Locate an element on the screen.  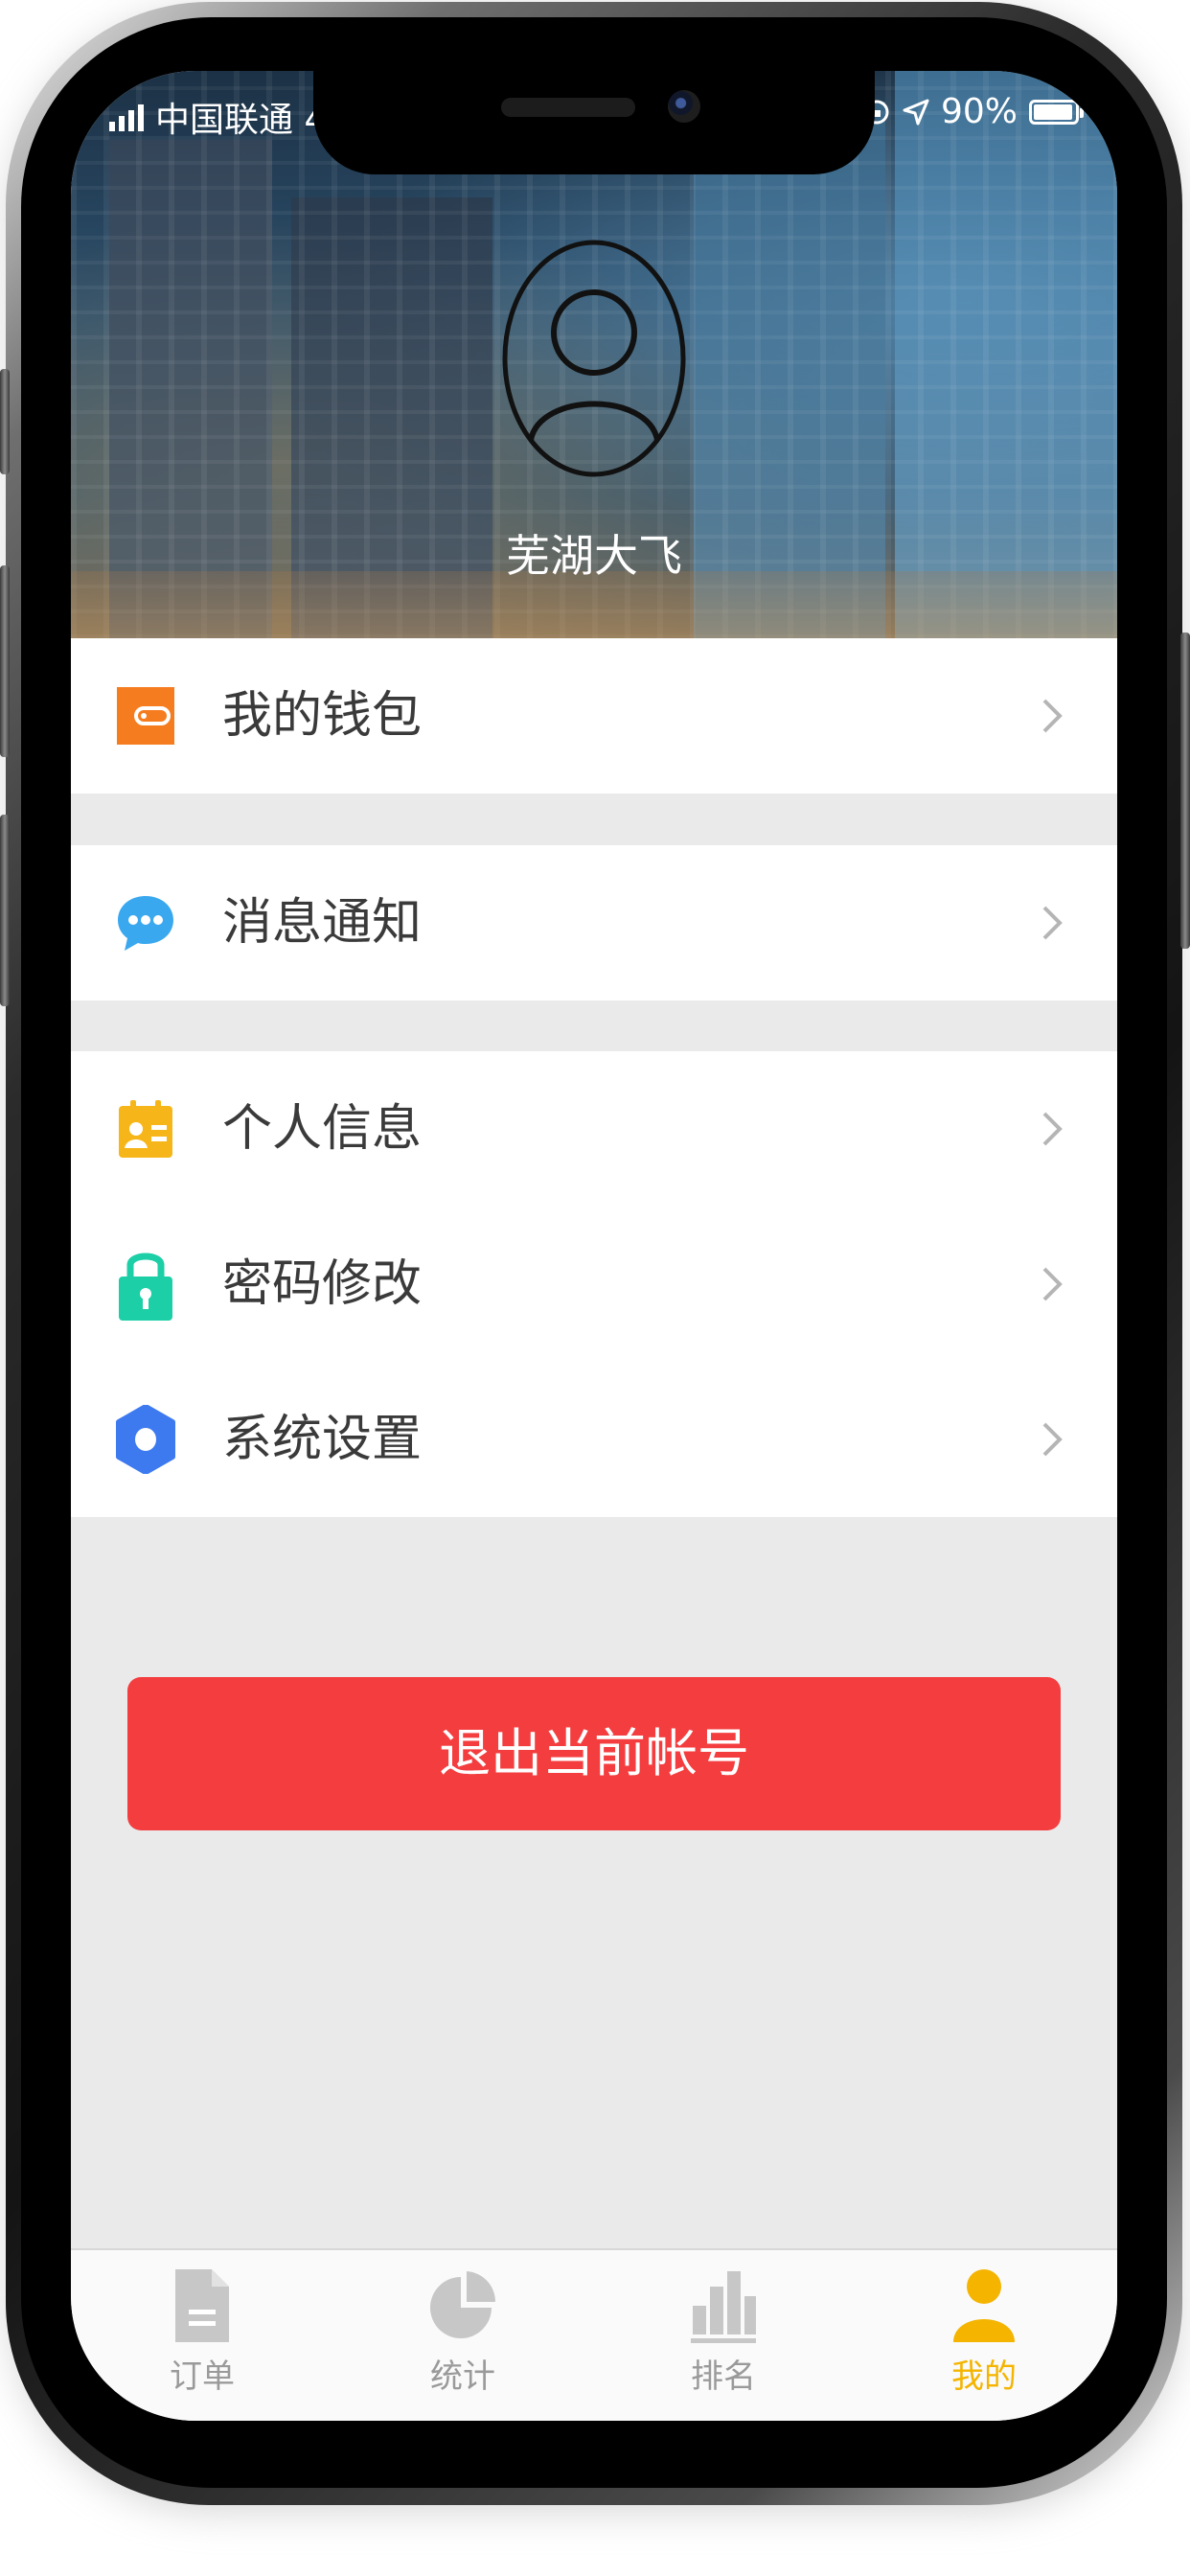
gear-icon is located at coordinates (146, 1439).